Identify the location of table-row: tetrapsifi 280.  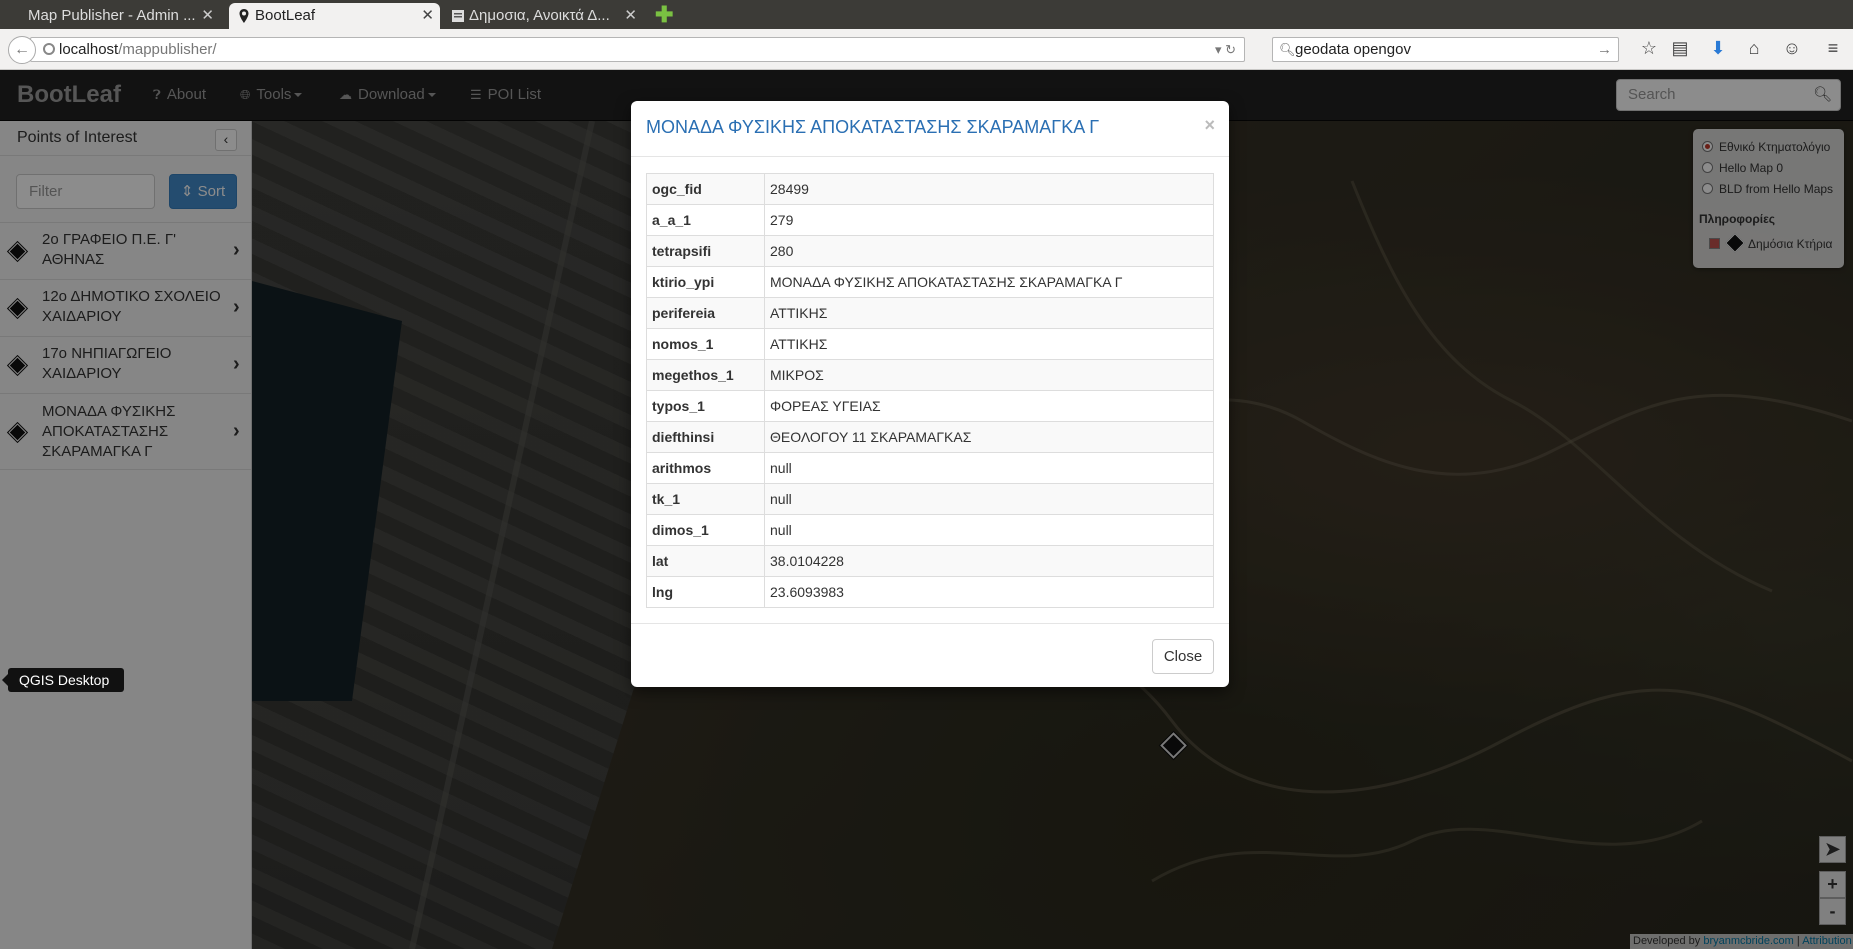
(930, 251).